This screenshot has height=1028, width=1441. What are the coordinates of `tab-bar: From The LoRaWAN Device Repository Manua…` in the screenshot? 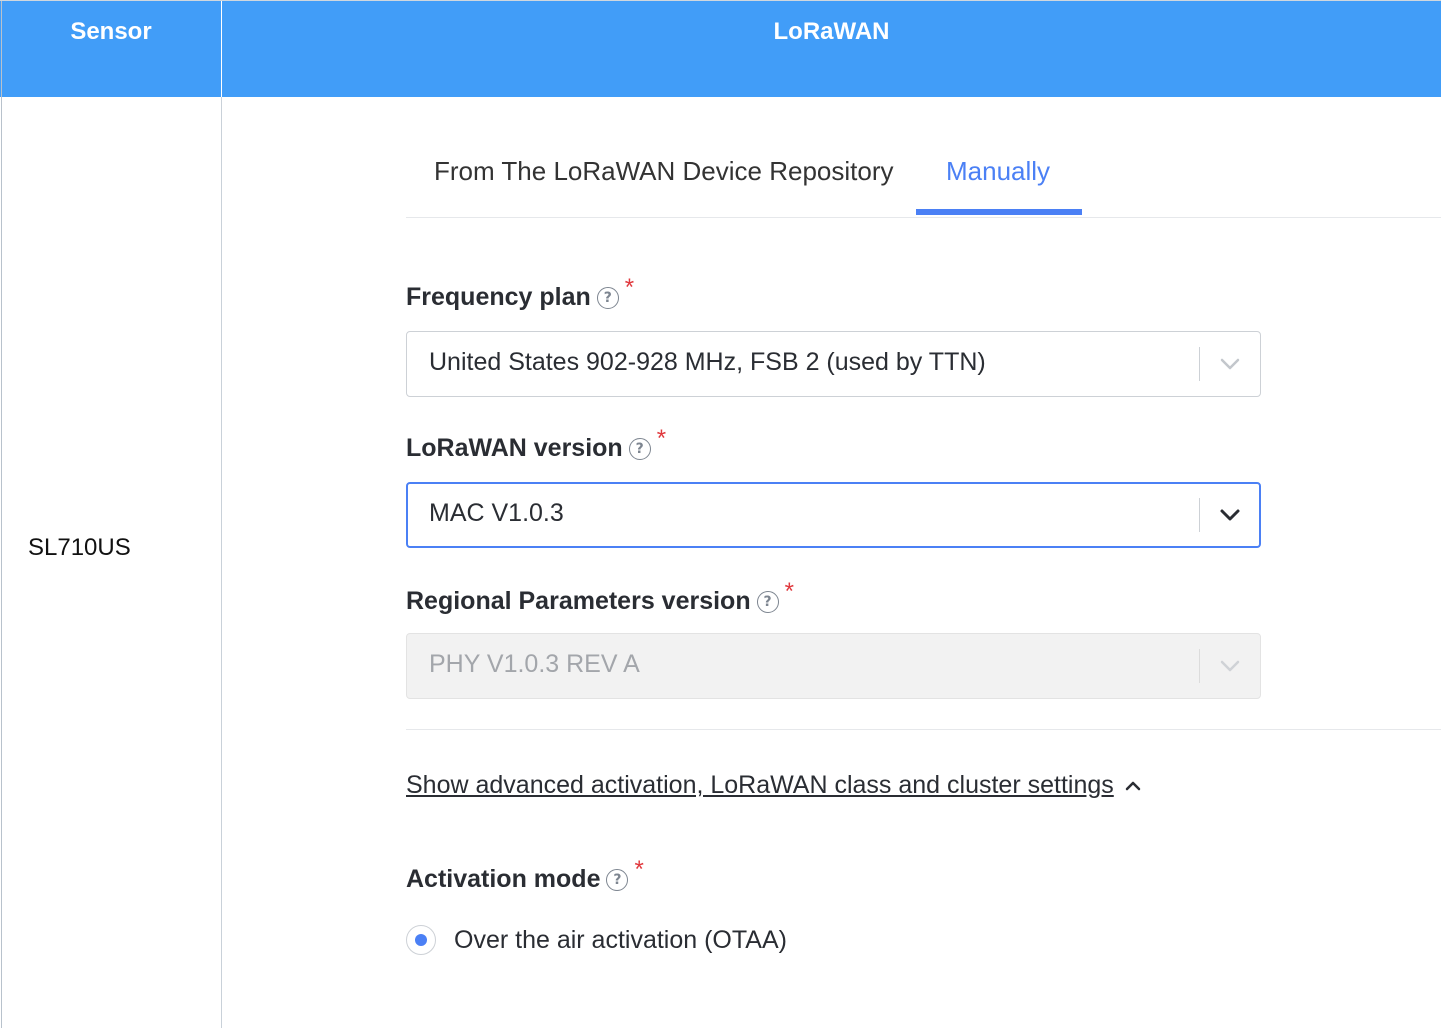 It's located at (923, 179).